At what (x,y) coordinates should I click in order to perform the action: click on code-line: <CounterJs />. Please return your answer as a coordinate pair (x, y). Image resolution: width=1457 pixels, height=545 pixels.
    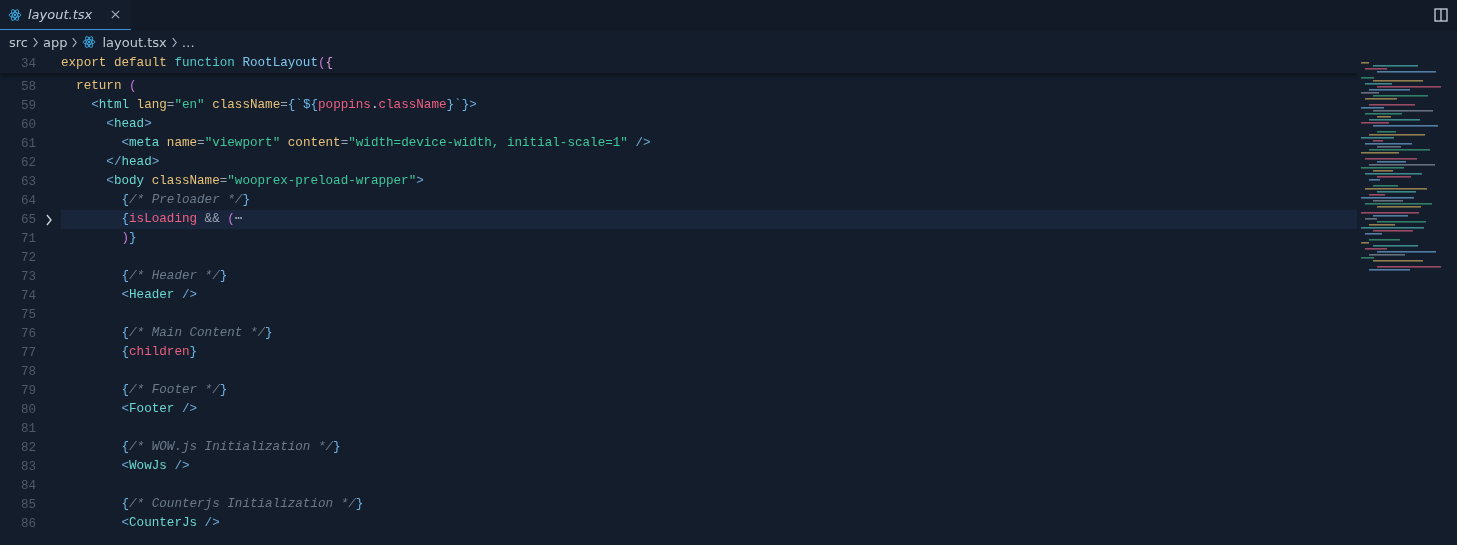
    Looking at the image, I should click on (170, 523).